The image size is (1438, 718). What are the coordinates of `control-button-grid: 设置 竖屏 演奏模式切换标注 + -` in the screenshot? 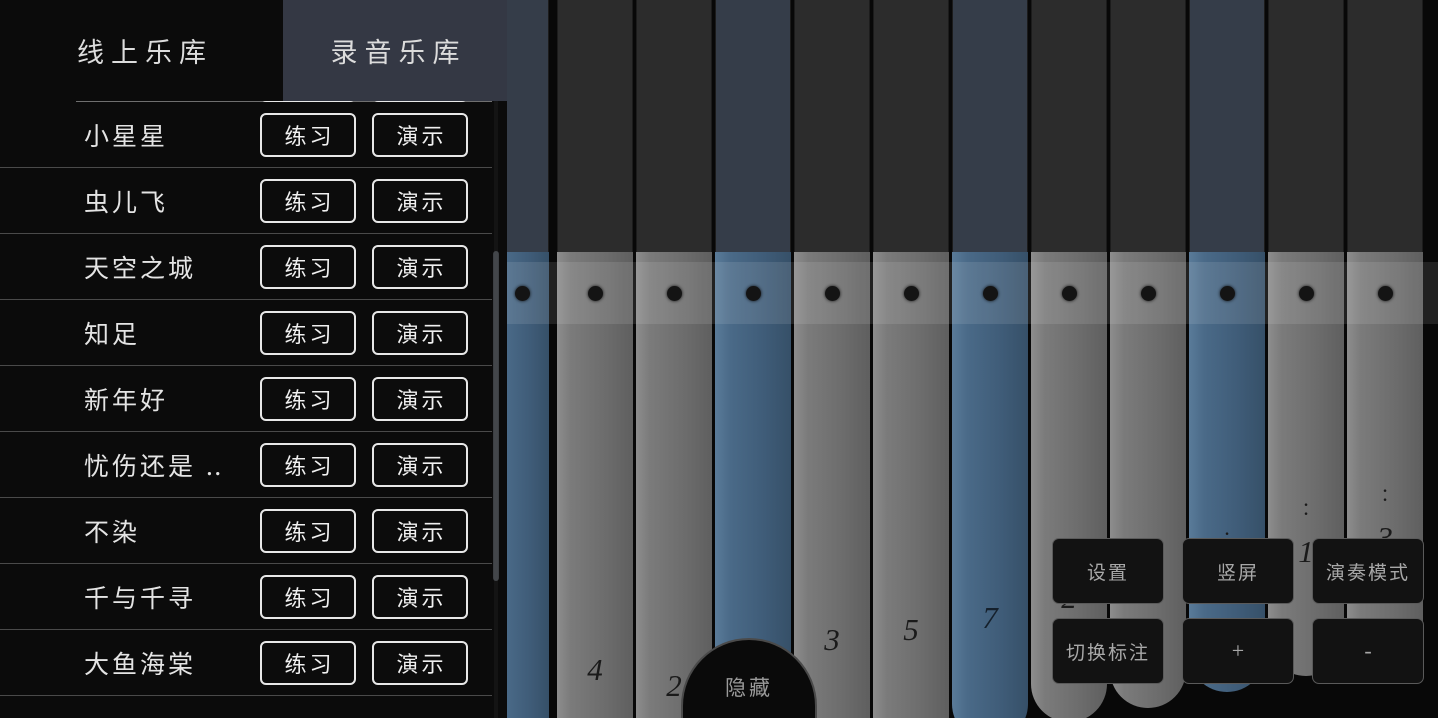 It's located at (1238, 611).